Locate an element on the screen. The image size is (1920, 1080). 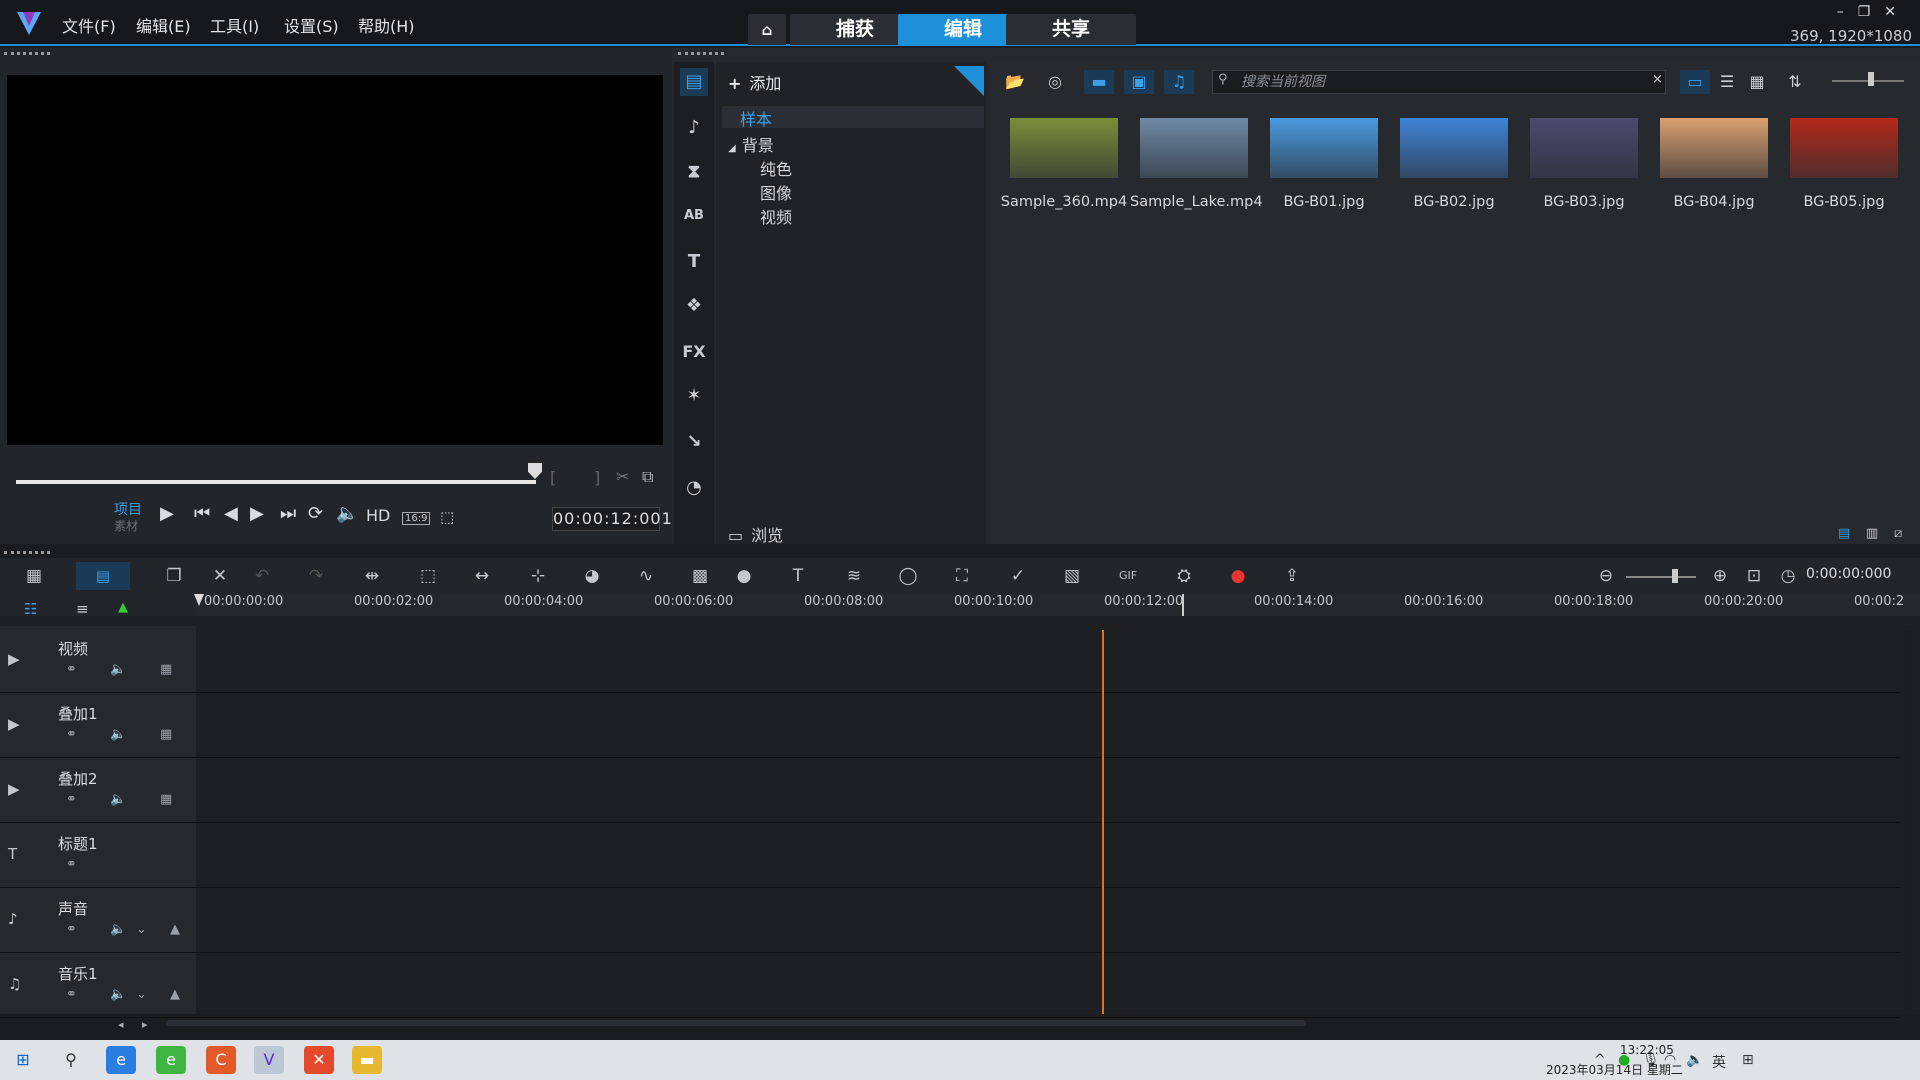
copy-icon: ❐ is located at coordinates (174, 576).